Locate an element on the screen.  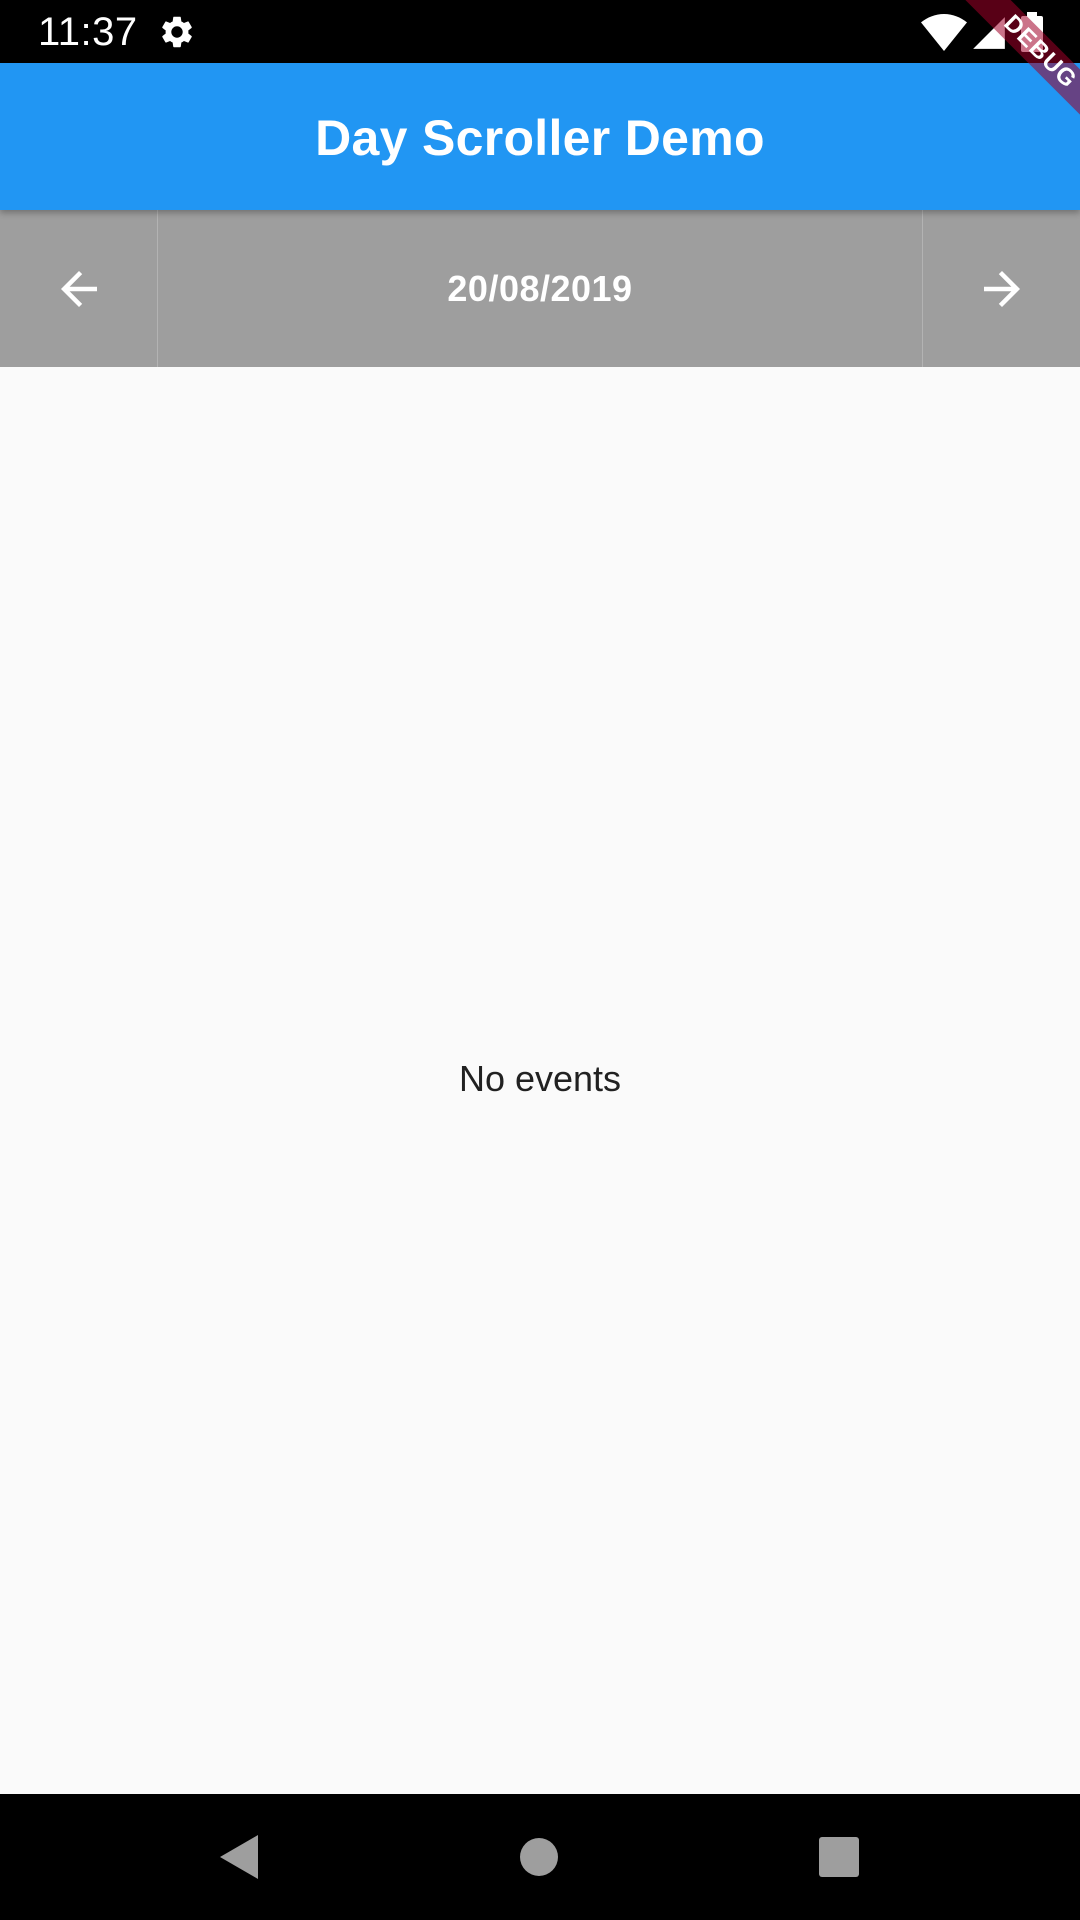
battery-icon is located at coordinates (1032, 32).